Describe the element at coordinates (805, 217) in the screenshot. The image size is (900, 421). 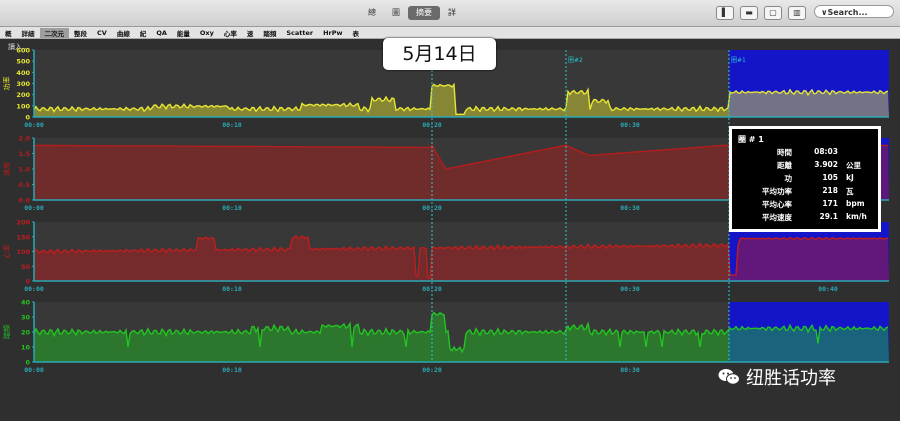
I see `lap-row-avg-speed: 平均速度 29.1 km/h` at that location.